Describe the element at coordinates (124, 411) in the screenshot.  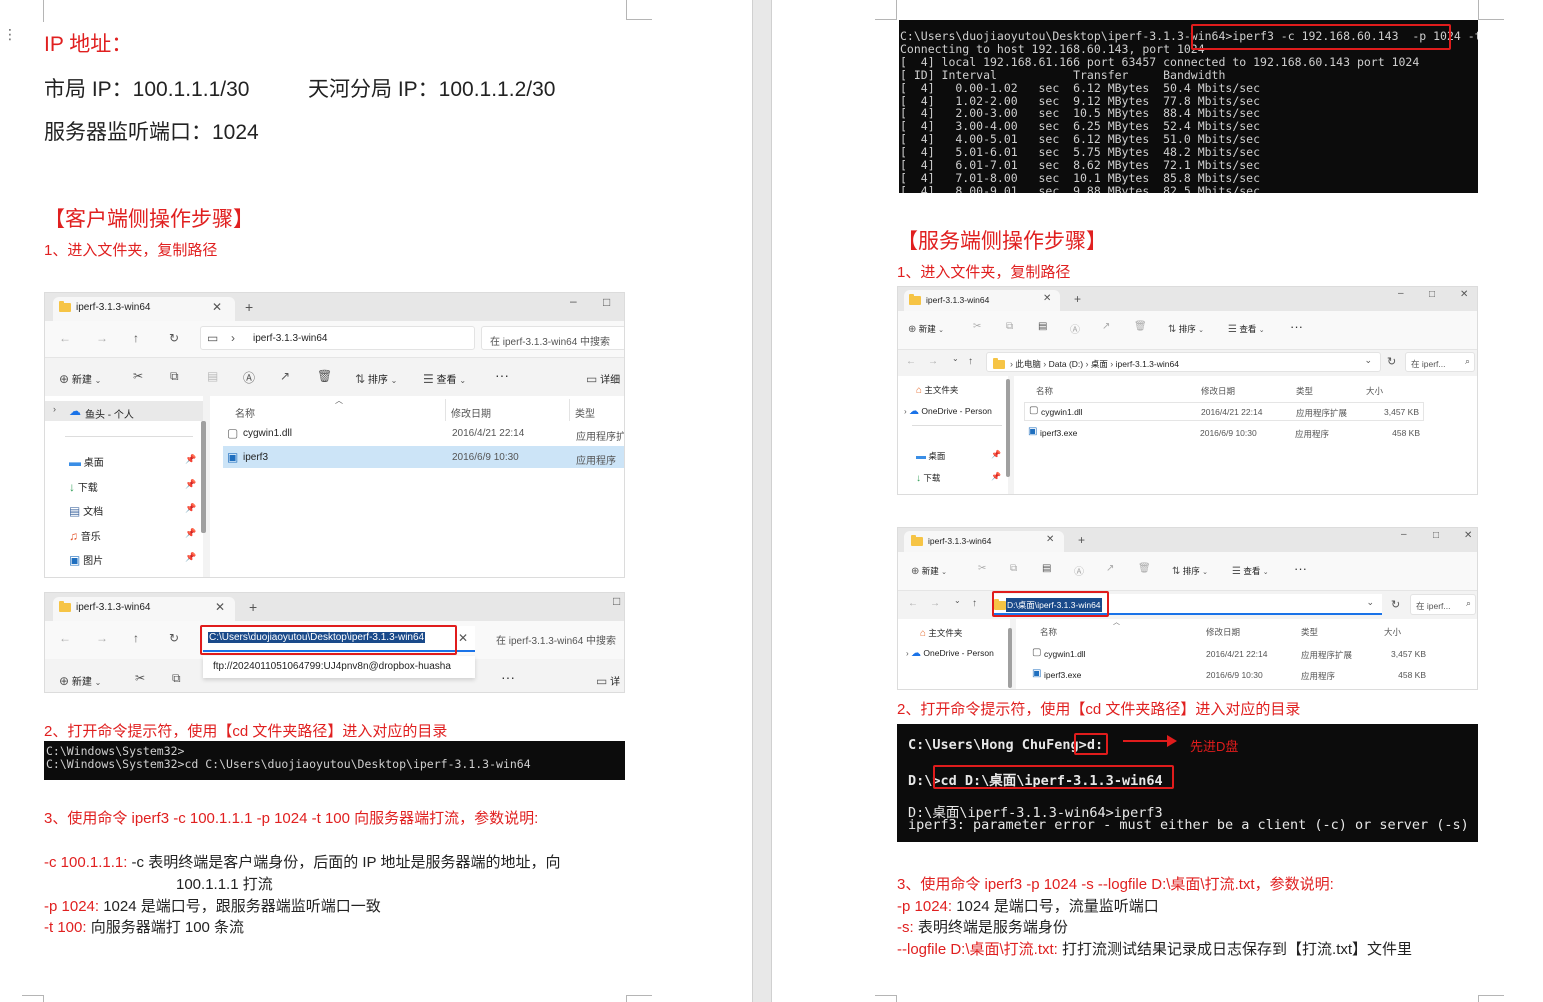
I see `nav-item-personal: › ☁ 鱼头 - 个人` at that location.